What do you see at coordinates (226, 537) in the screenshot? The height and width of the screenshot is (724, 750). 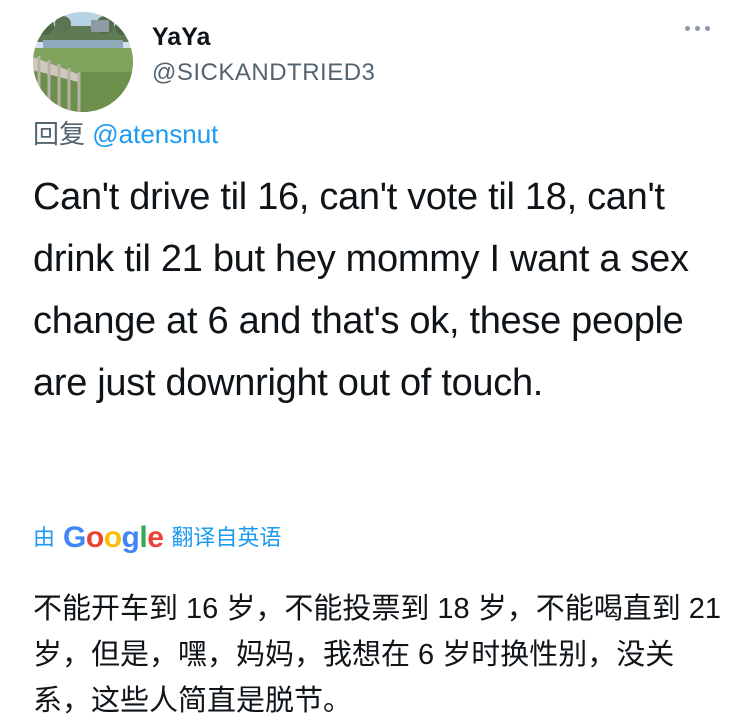 I see `translation-action-label: 翻译自英语` at bounding box center [226, 537].